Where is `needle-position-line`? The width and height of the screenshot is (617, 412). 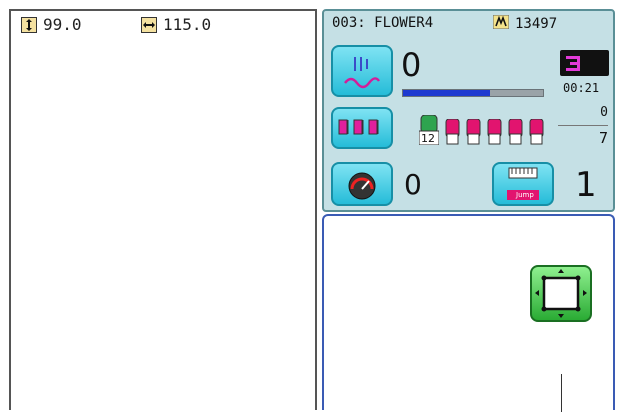
needle-position-line is located at coordinates (561, 393).